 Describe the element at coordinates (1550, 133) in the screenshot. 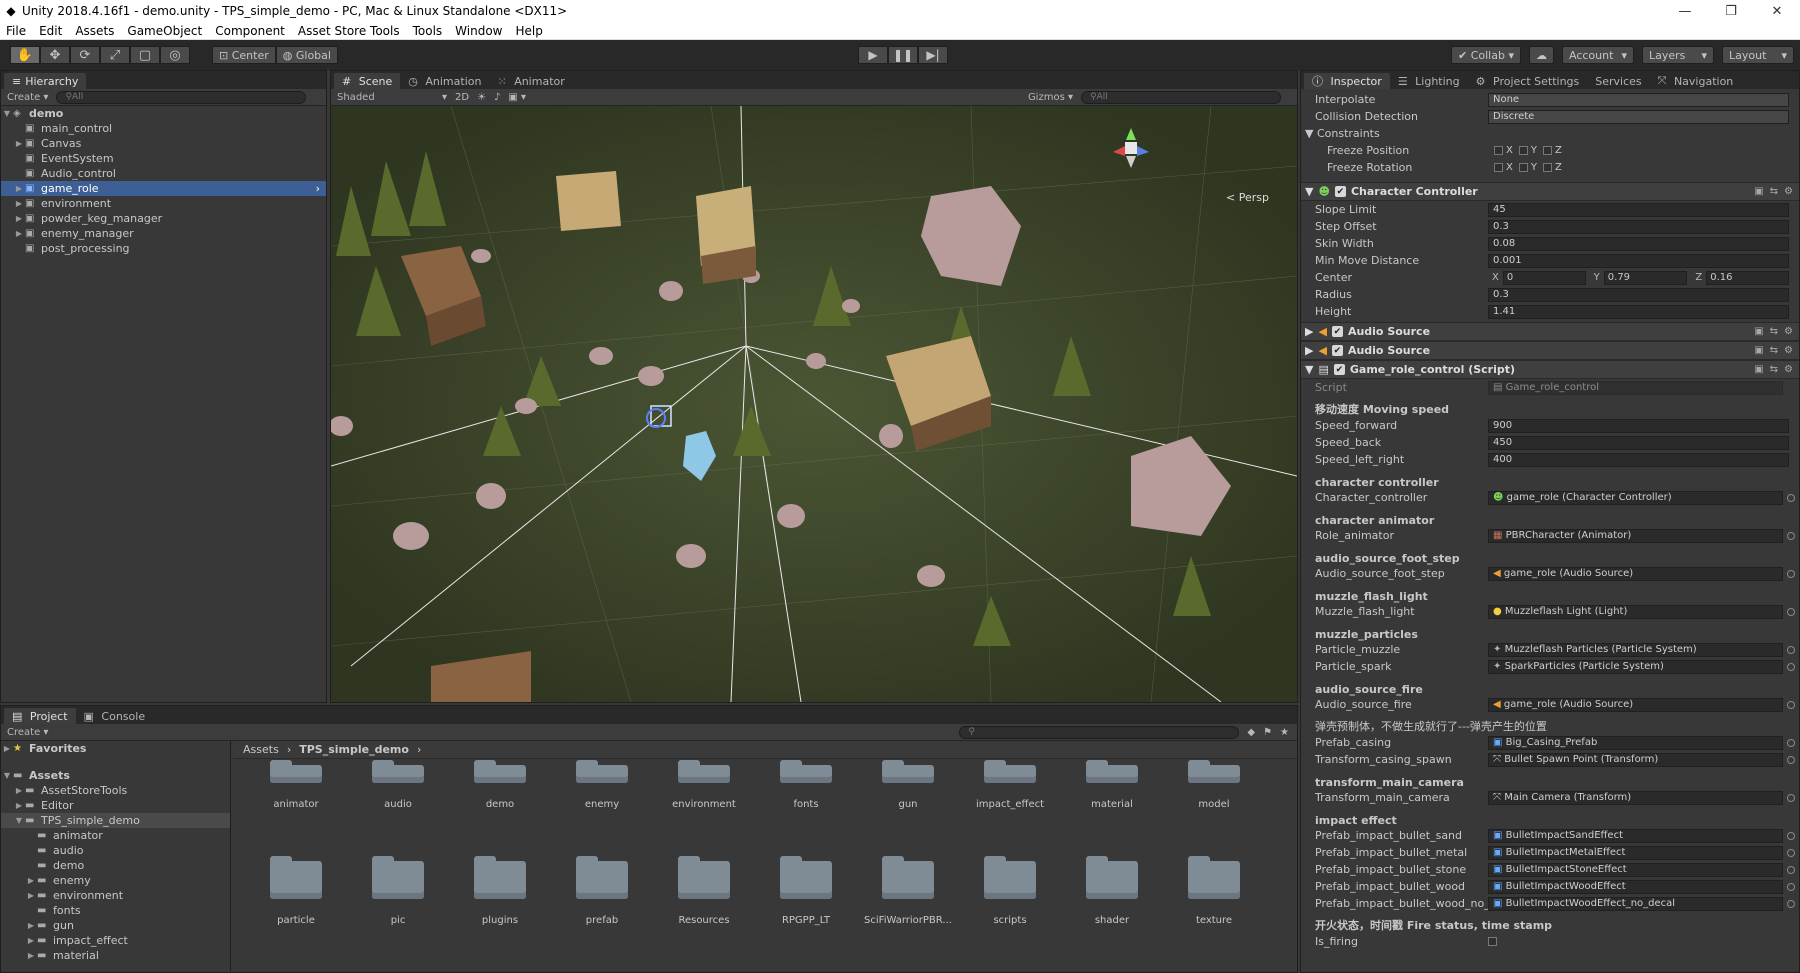

I see `constraints-row: ▼ Constraints` at that location.